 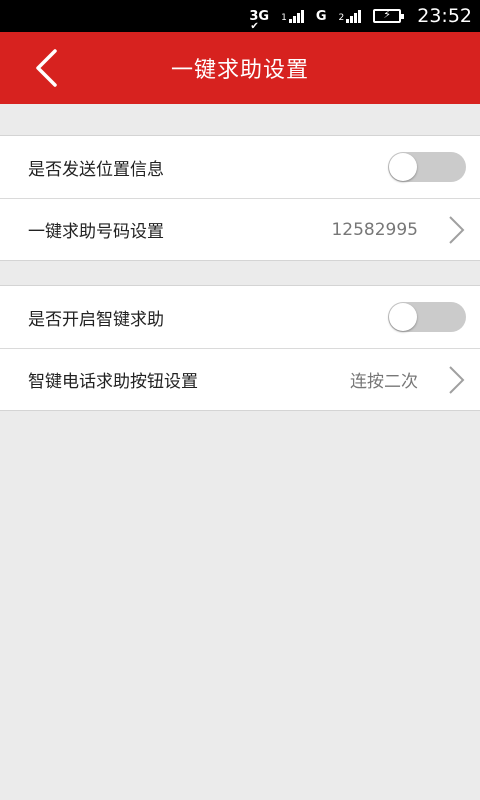 What do you see at coordinates (96, 232) in the screenshot?
I see `row-label: 一键求助号码设置` at bounding box center [96, 232].